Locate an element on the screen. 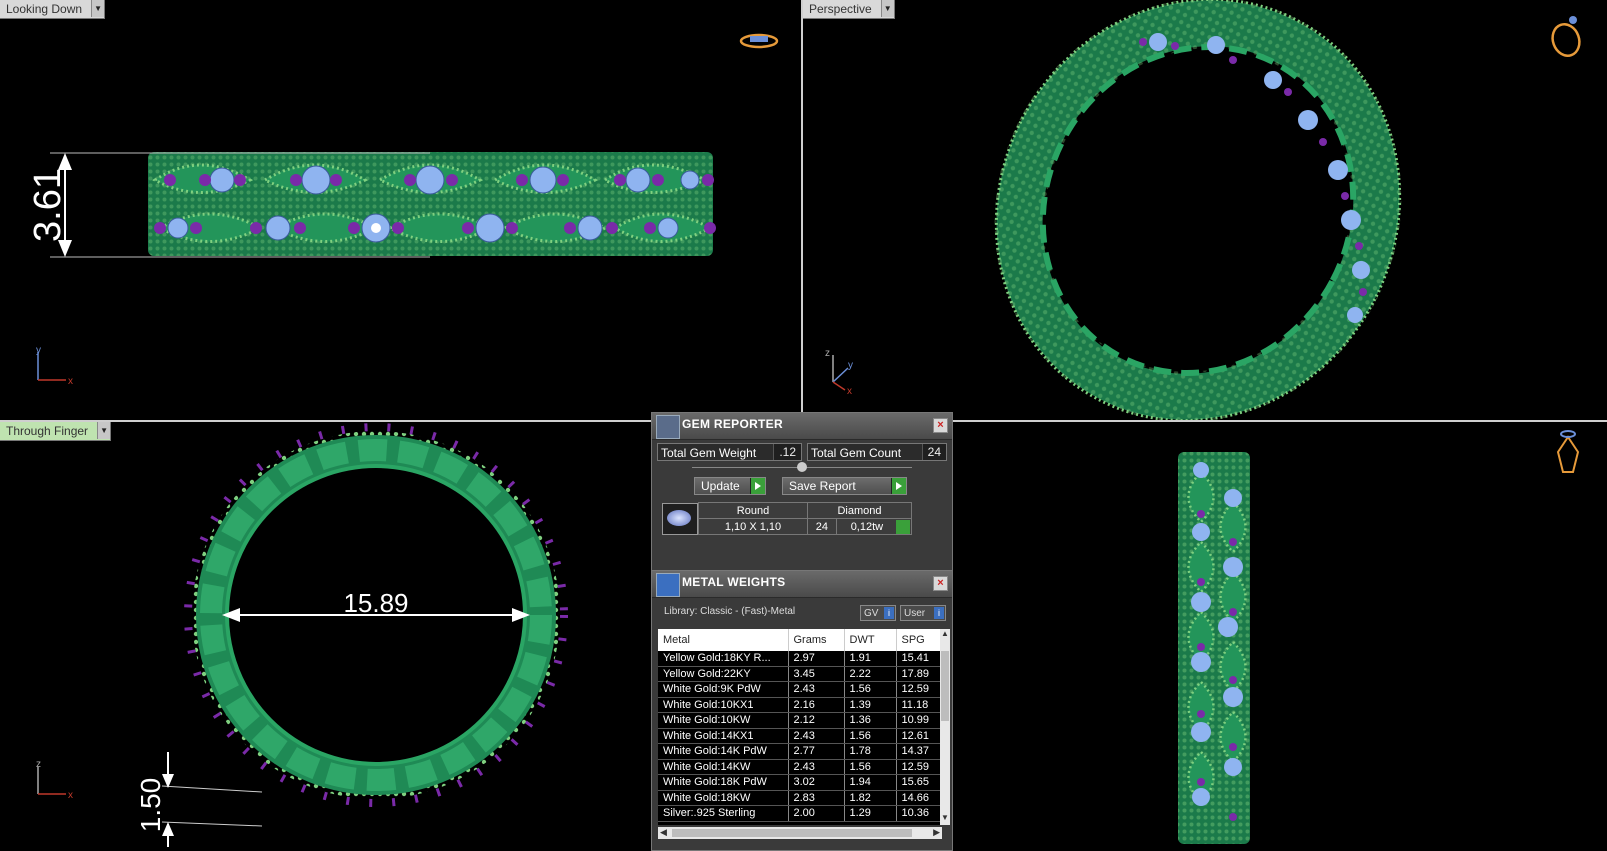 The width and height of the screenshot is (1607, 851). viewport-label-text: Looking Down is located at coordinates (44, 9).